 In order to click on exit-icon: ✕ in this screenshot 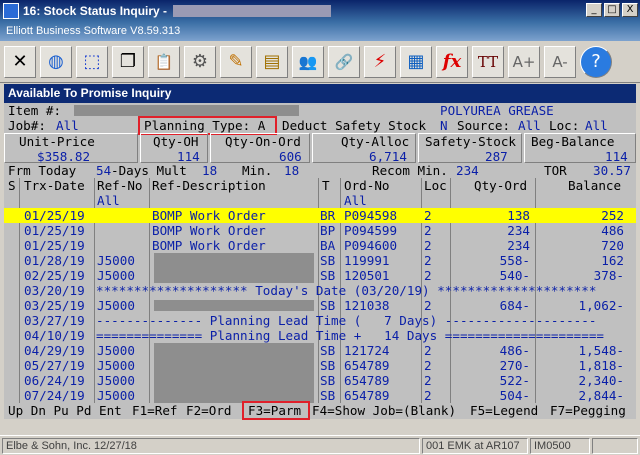, I will do `click(20, 61)`.